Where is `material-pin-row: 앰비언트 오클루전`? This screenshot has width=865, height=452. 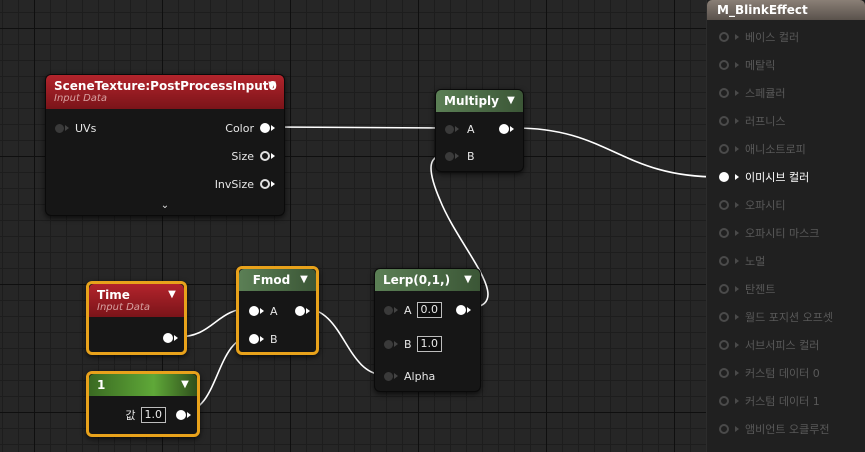 material-pin-row: 앰비언트 오클루전 is located at coordinates (774, 429).